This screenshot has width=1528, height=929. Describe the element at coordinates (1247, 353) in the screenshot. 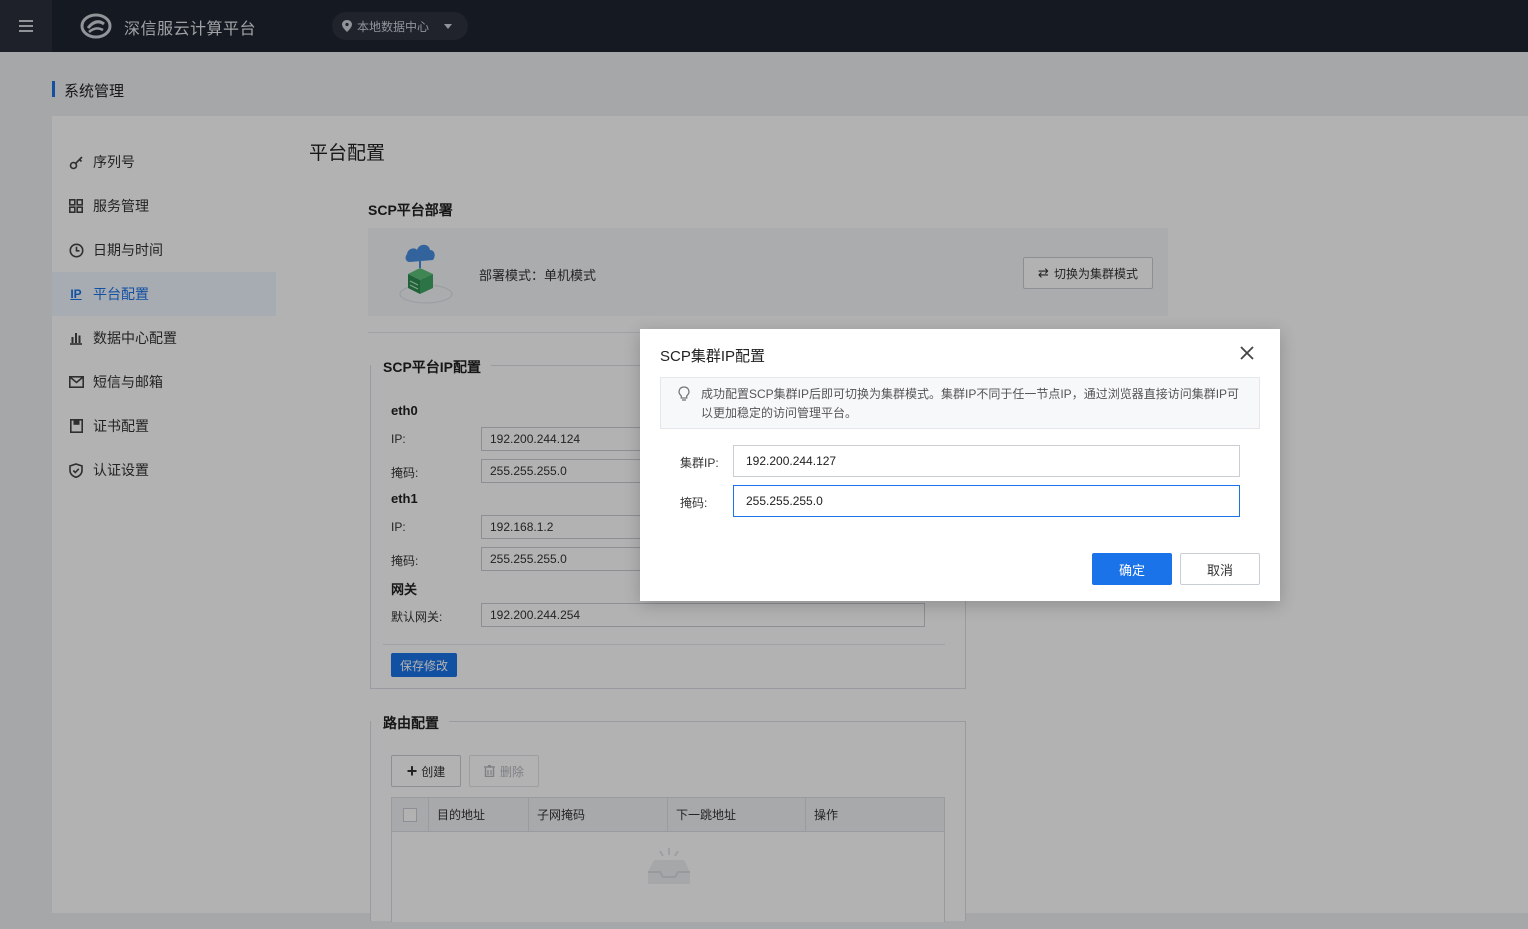

I see `close-icon` at that location.